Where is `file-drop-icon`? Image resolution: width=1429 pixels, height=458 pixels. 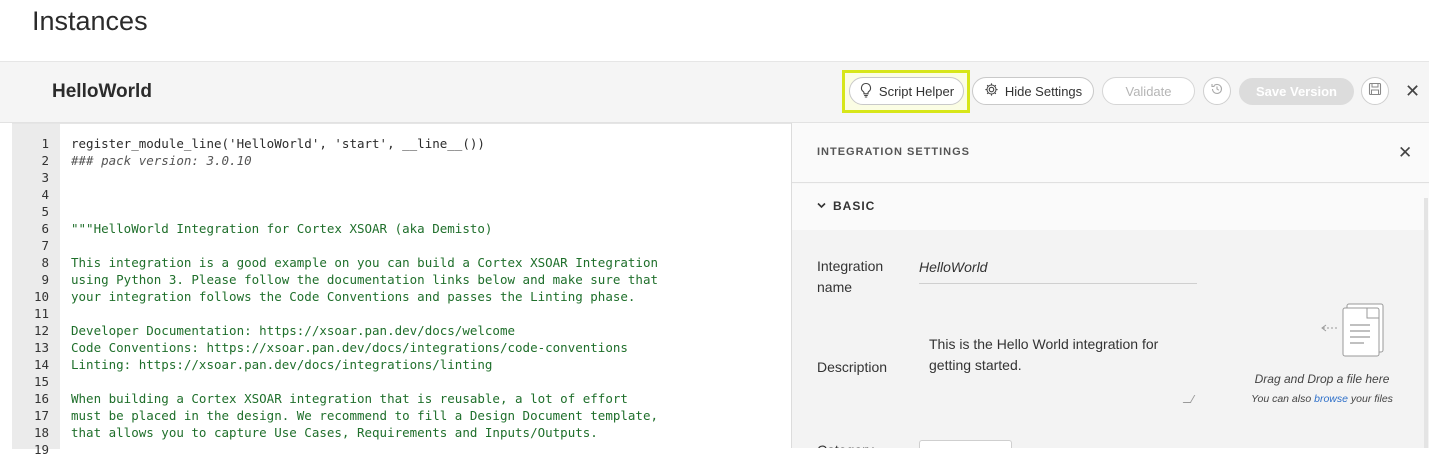
file-drop-icon is located at coordinates (1329, 333).